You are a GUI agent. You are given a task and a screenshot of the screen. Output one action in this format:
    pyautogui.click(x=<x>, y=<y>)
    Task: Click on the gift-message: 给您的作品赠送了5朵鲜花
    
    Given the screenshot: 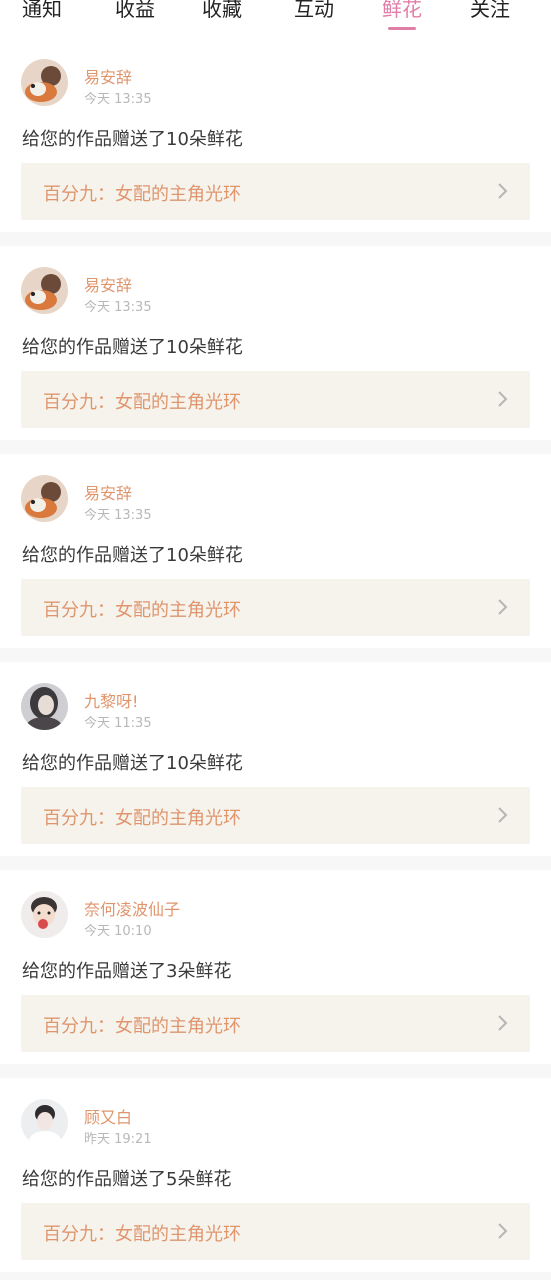 What is the action you would take?
    pyautogui.click(x=127, y=1179)
    